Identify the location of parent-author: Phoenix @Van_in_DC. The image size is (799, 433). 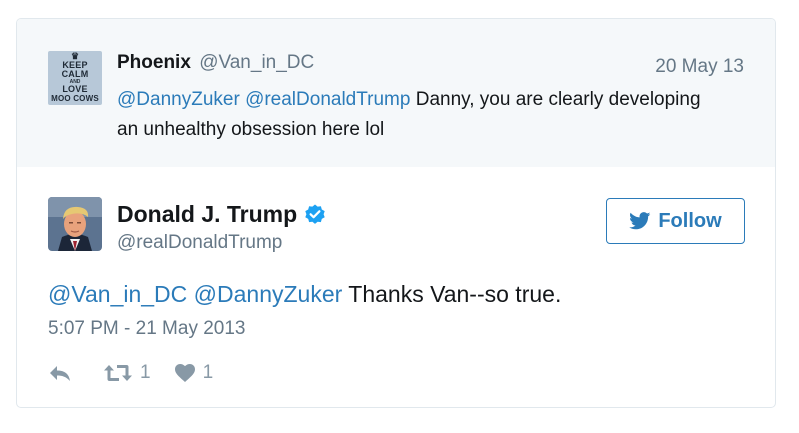
(215, 63).